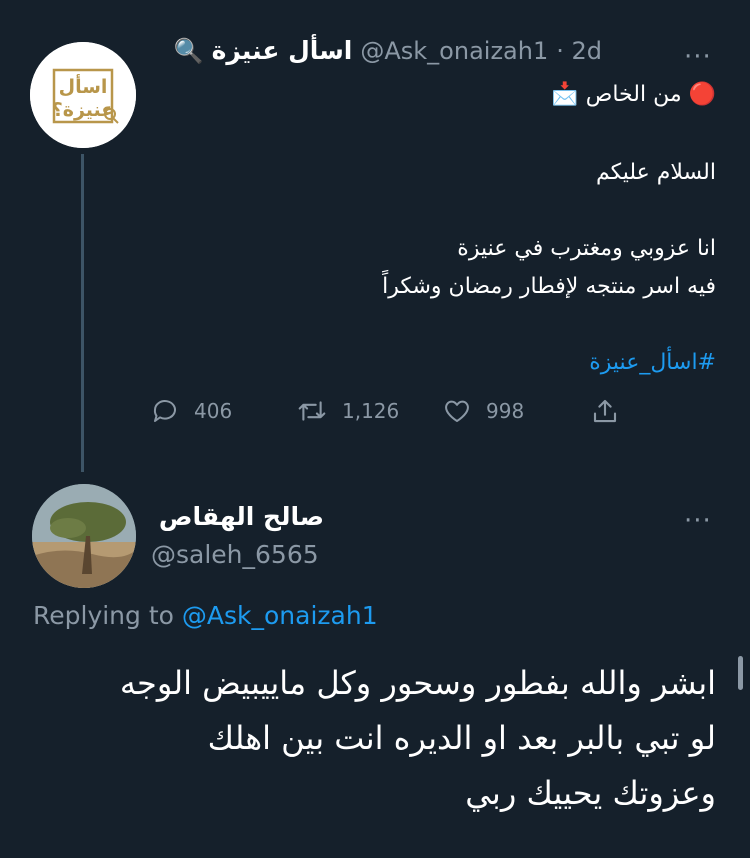  I want to click on reply-text-line-1: ابشر والله بفطور وسحور وكل ماييبيض الوجه, so click(417, 683).